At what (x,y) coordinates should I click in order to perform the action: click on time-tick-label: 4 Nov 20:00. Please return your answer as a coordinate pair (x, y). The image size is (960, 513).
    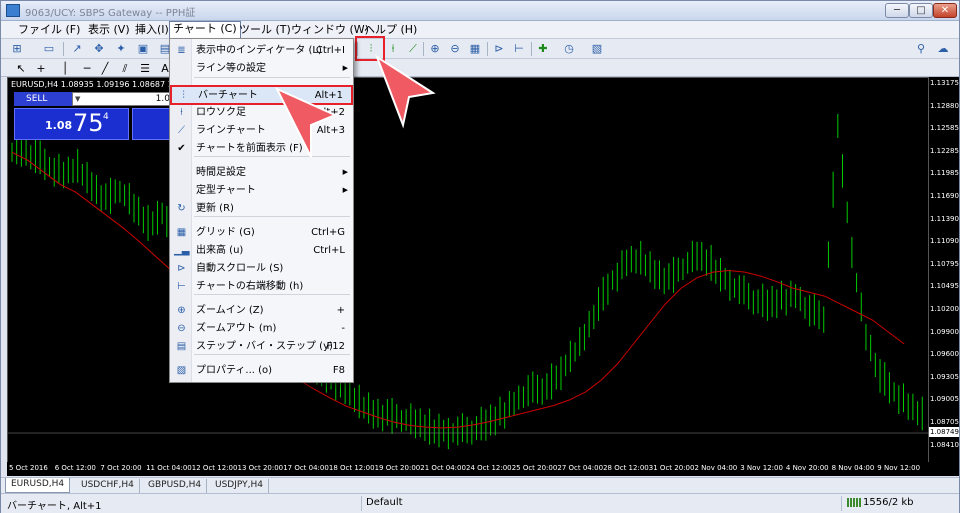
    Looking at the image, I should click on (807, 468).